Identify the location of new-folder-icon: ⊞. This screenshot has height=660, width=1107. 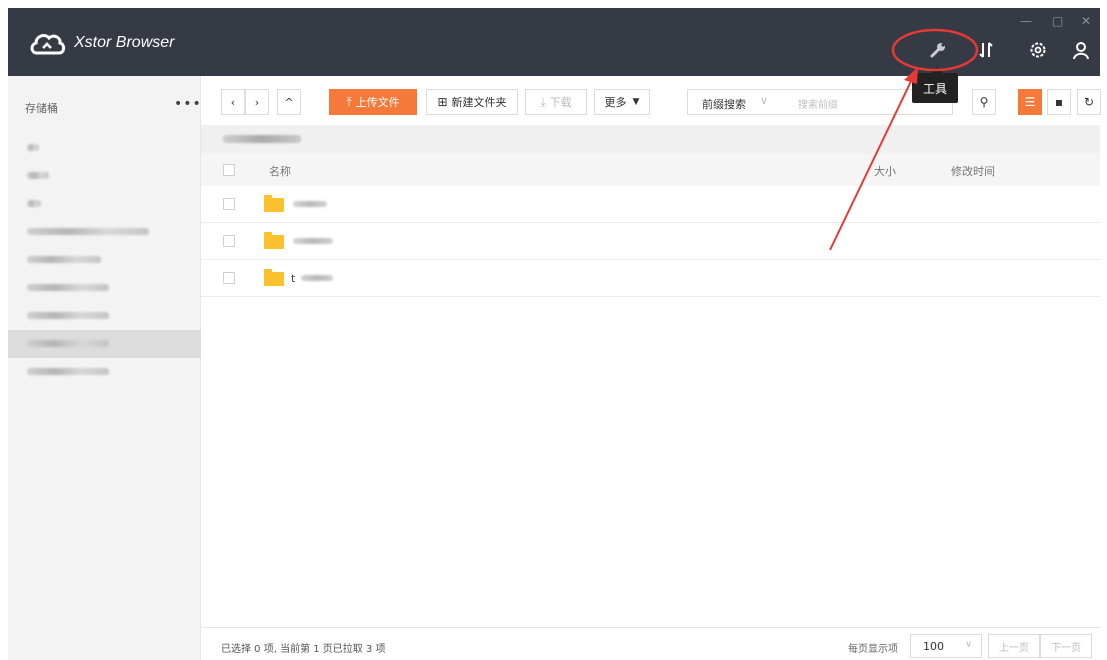
(442, 102).